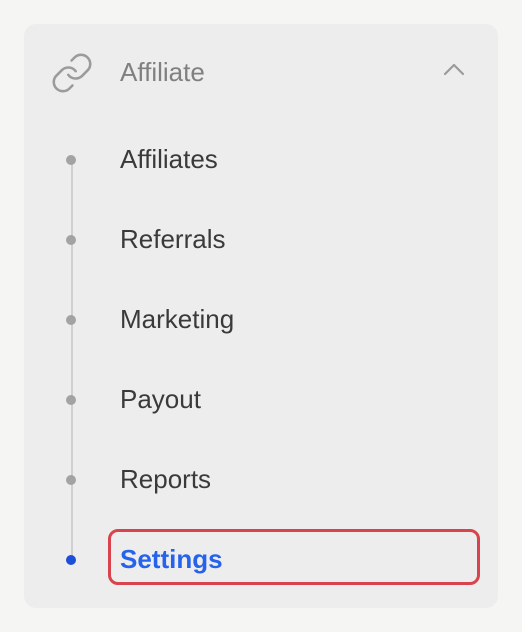 This screenshot has width=522, height=632. I want to click on affiliate-section-header: Affiliate, so click(261, 72).